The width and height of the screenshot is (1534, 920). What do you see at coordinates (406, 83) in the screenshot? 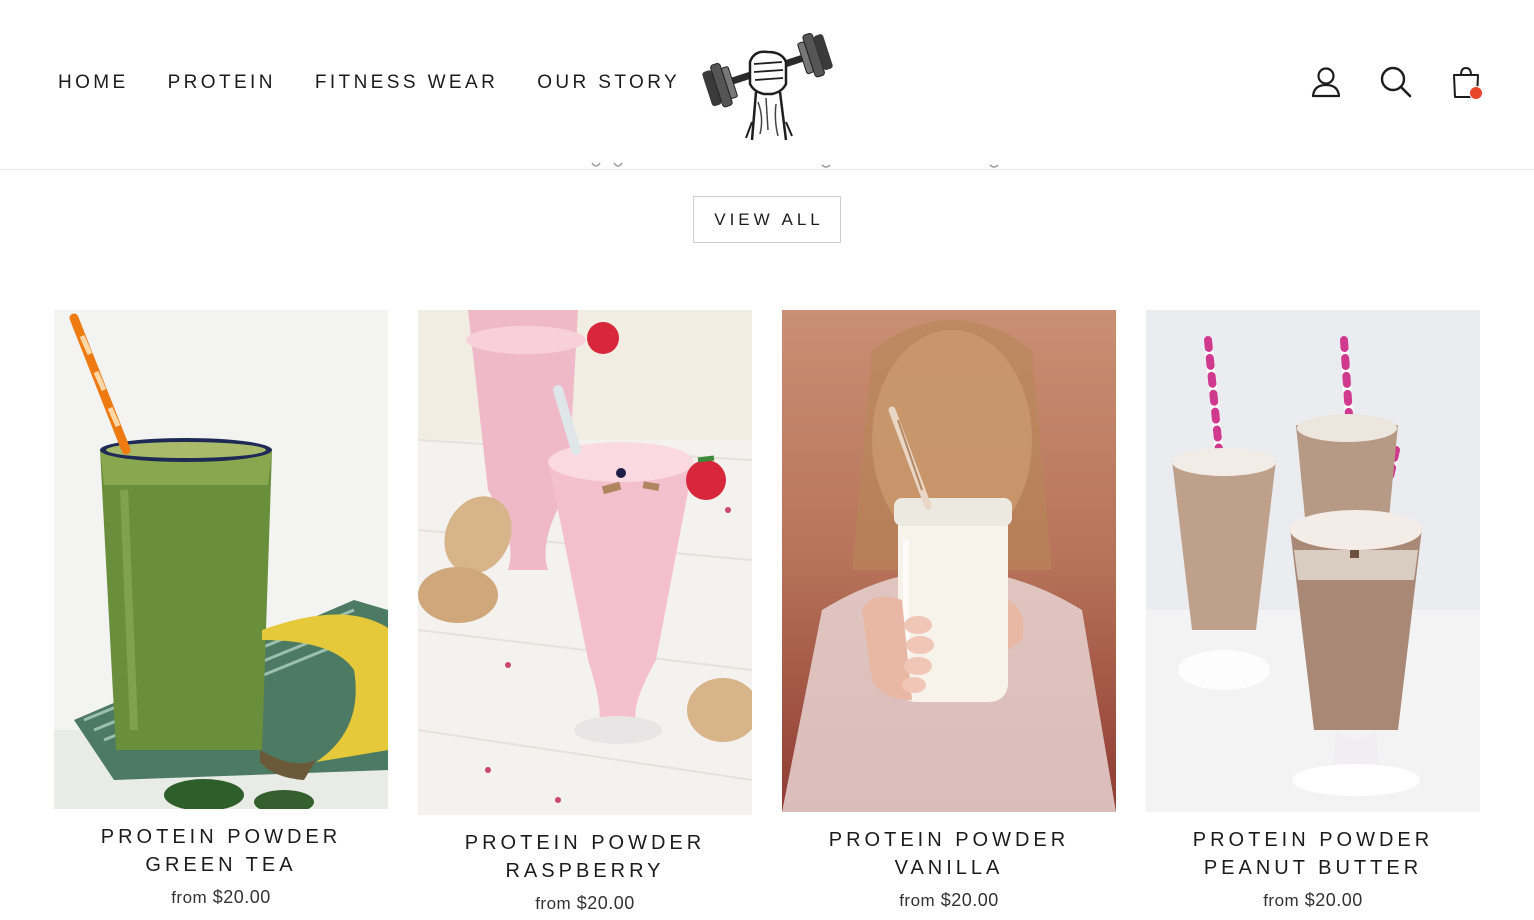
I see `nav-fitness-wear: FITNESS WEAR` at bounding box center [406, 83].